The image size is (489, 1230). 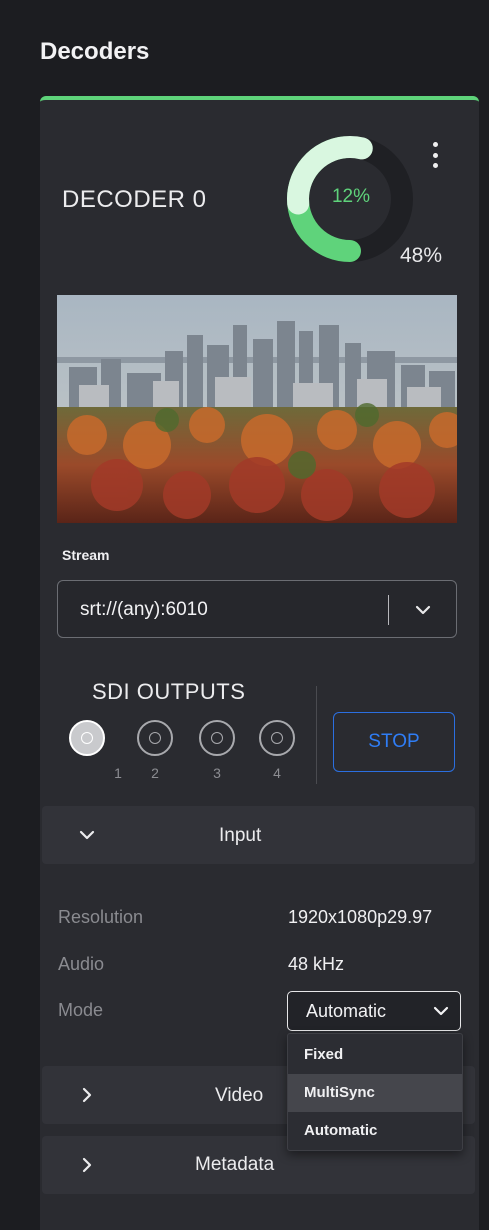 What do you see at coordinates (95, 51) in the screenshot?
I see `page-title: Decoders` at bounding box center [95, 51].